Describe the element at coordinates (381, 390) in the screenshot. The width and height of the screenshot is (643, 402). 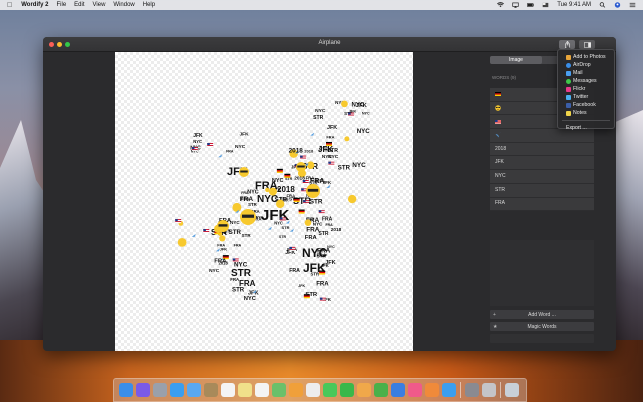
I see `numbers-icon` at that location.